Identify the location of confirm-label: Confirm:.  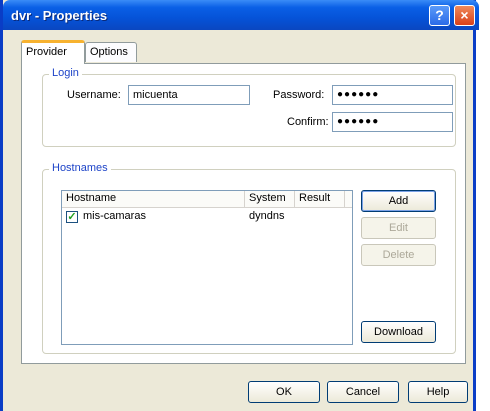
(308, 122).